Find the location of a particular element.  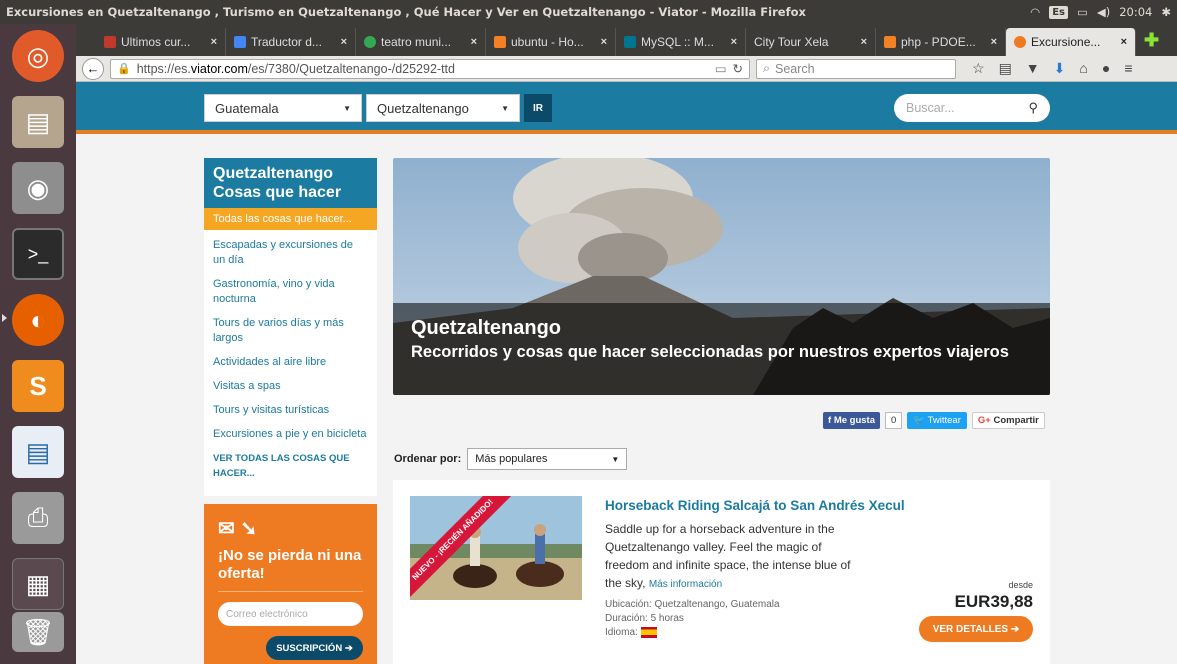

facebook-like-button: f Me gusta is located at coordinates (851, 420).